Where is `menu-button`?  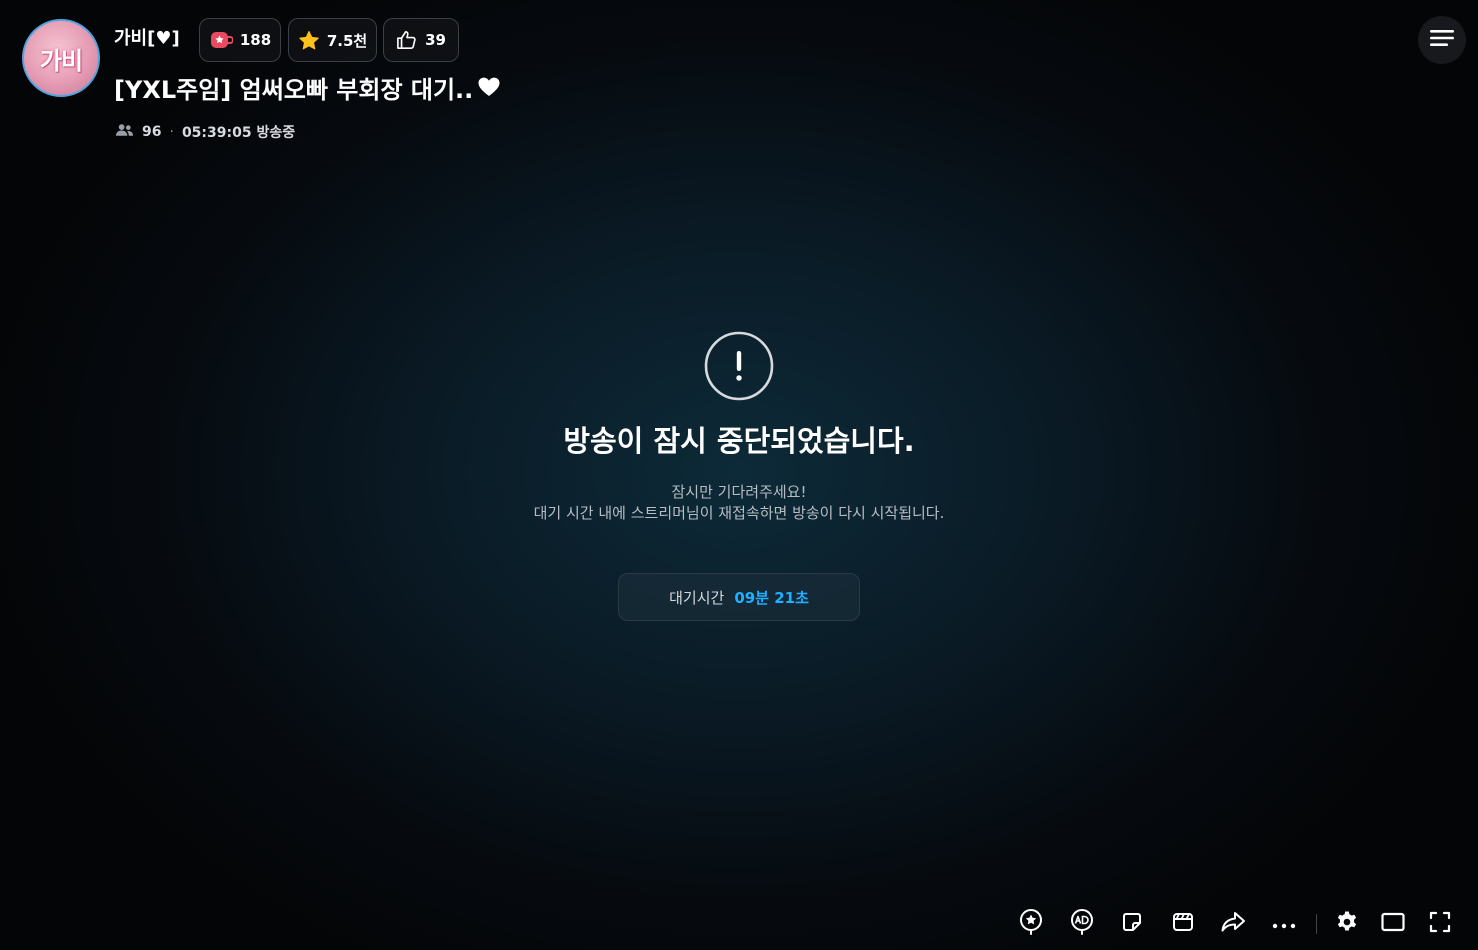
menu-button is located at coordinates (1442, 40).